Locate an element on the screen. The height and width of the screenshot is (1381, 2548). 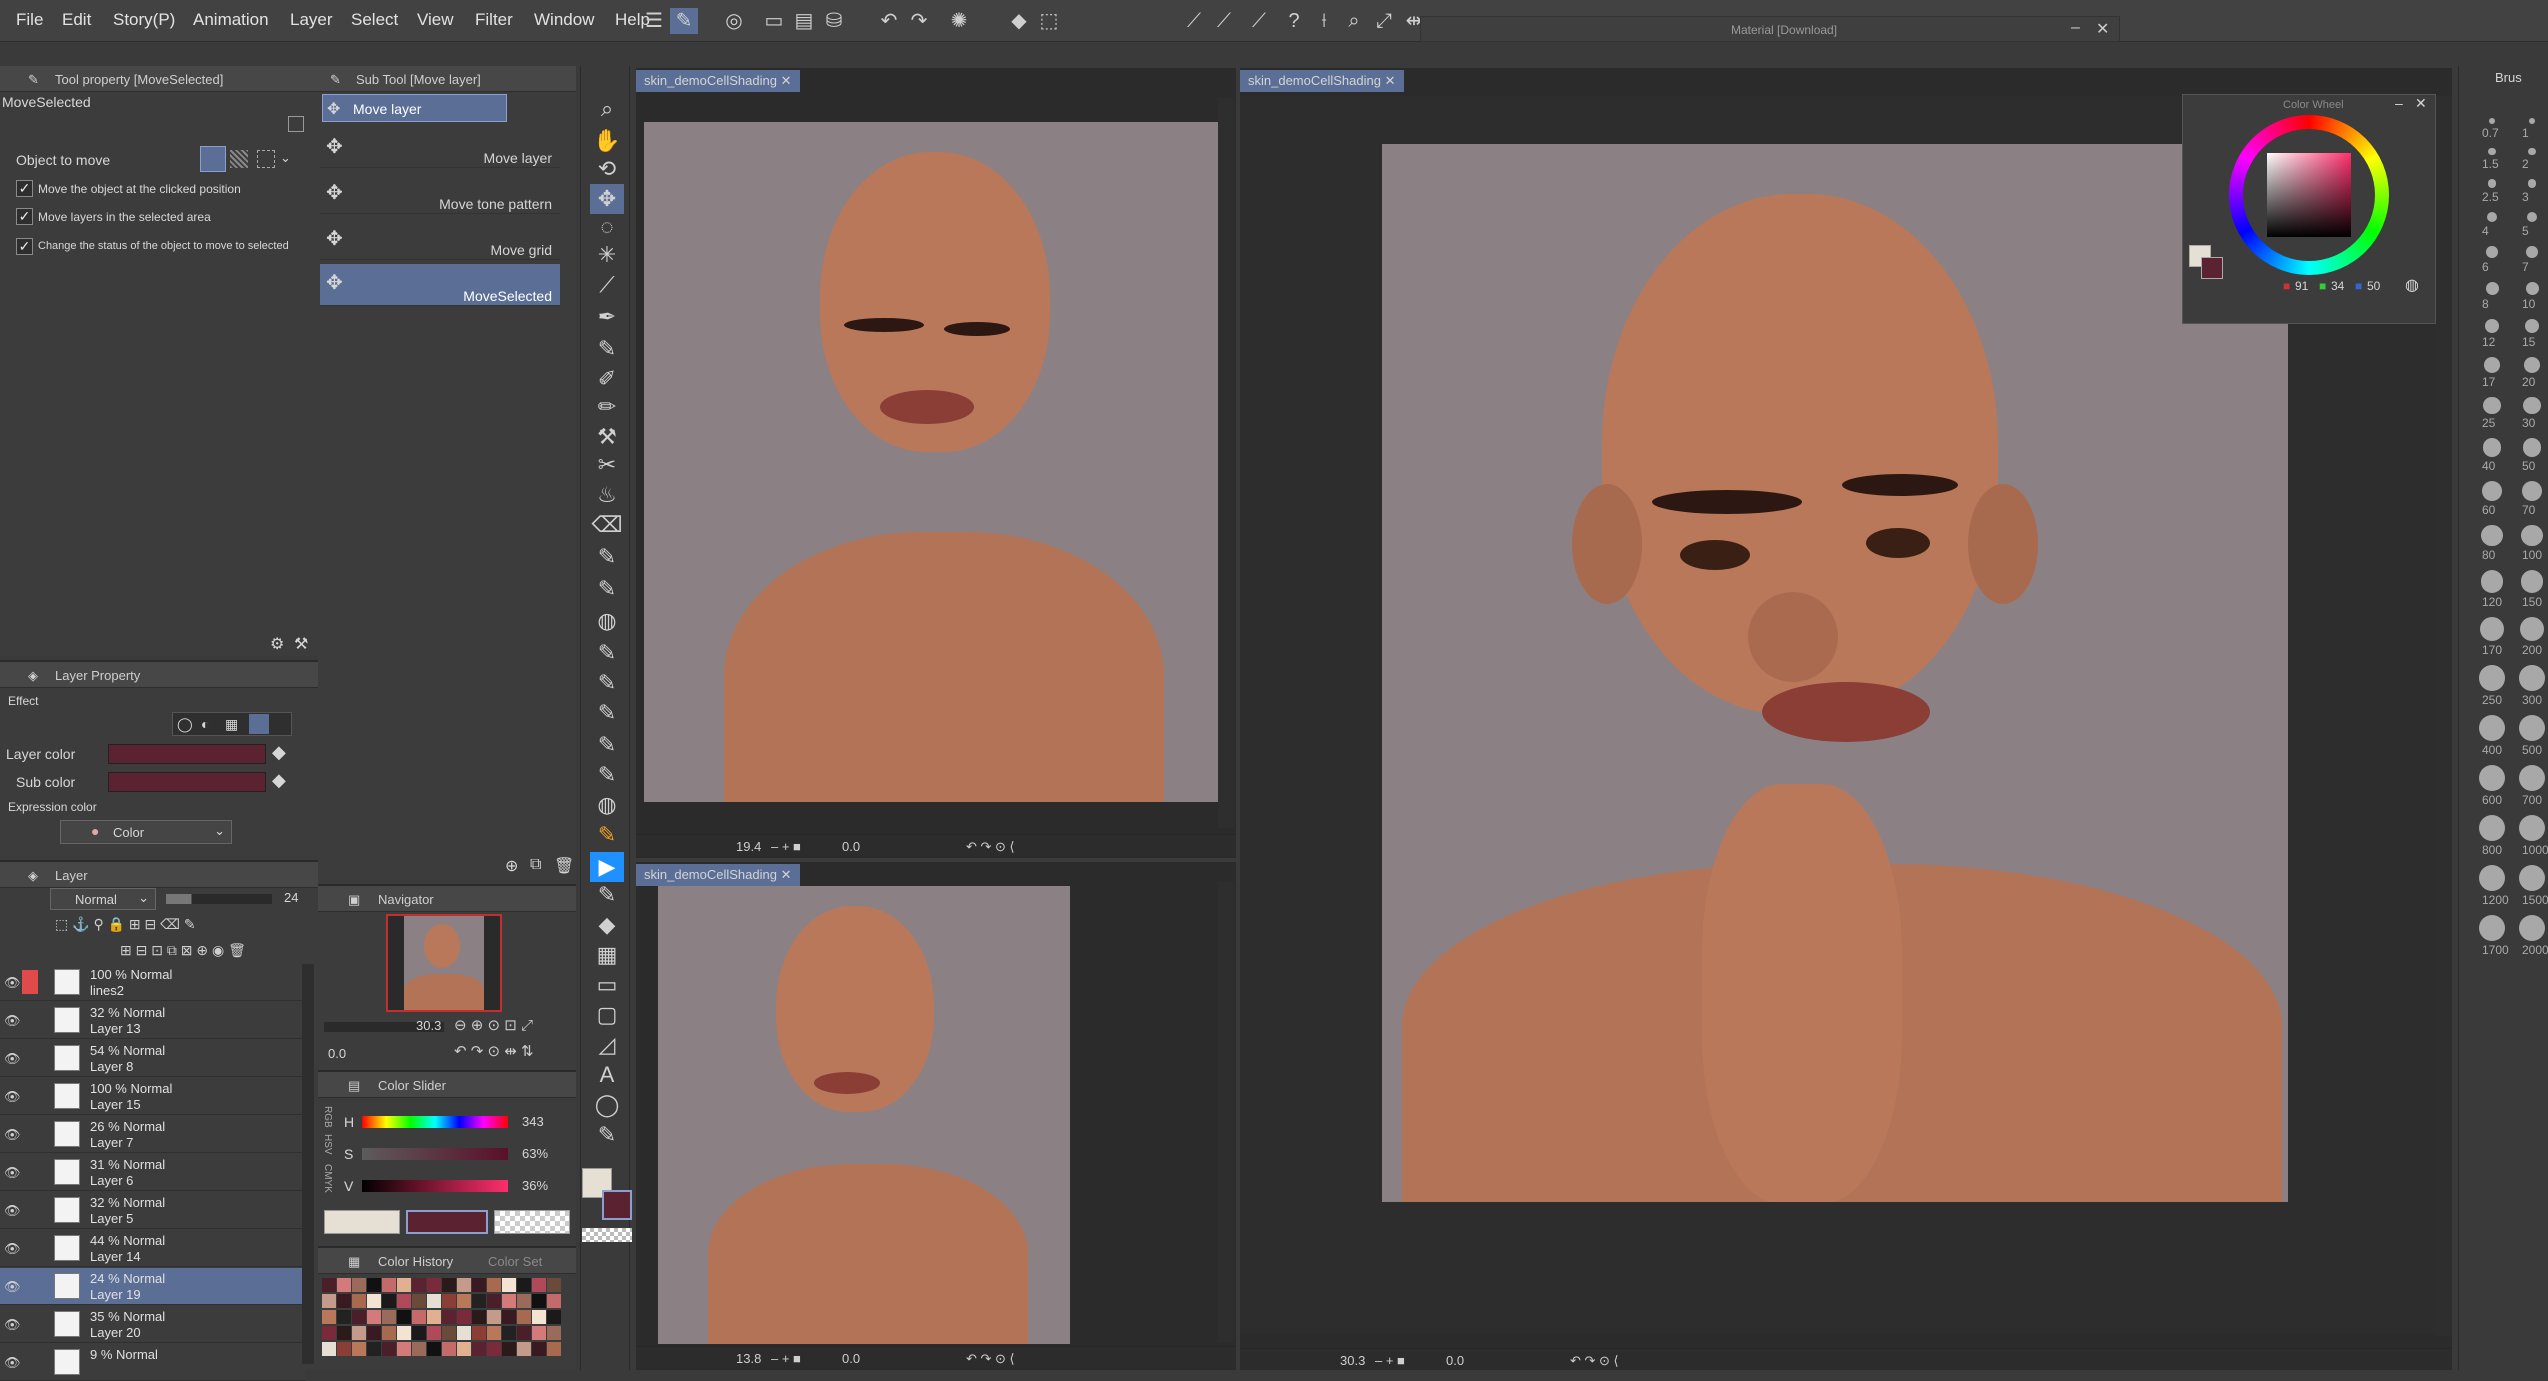
layer-row: 👁 100 % Normal lines2 is located at coordinates (153, 982).